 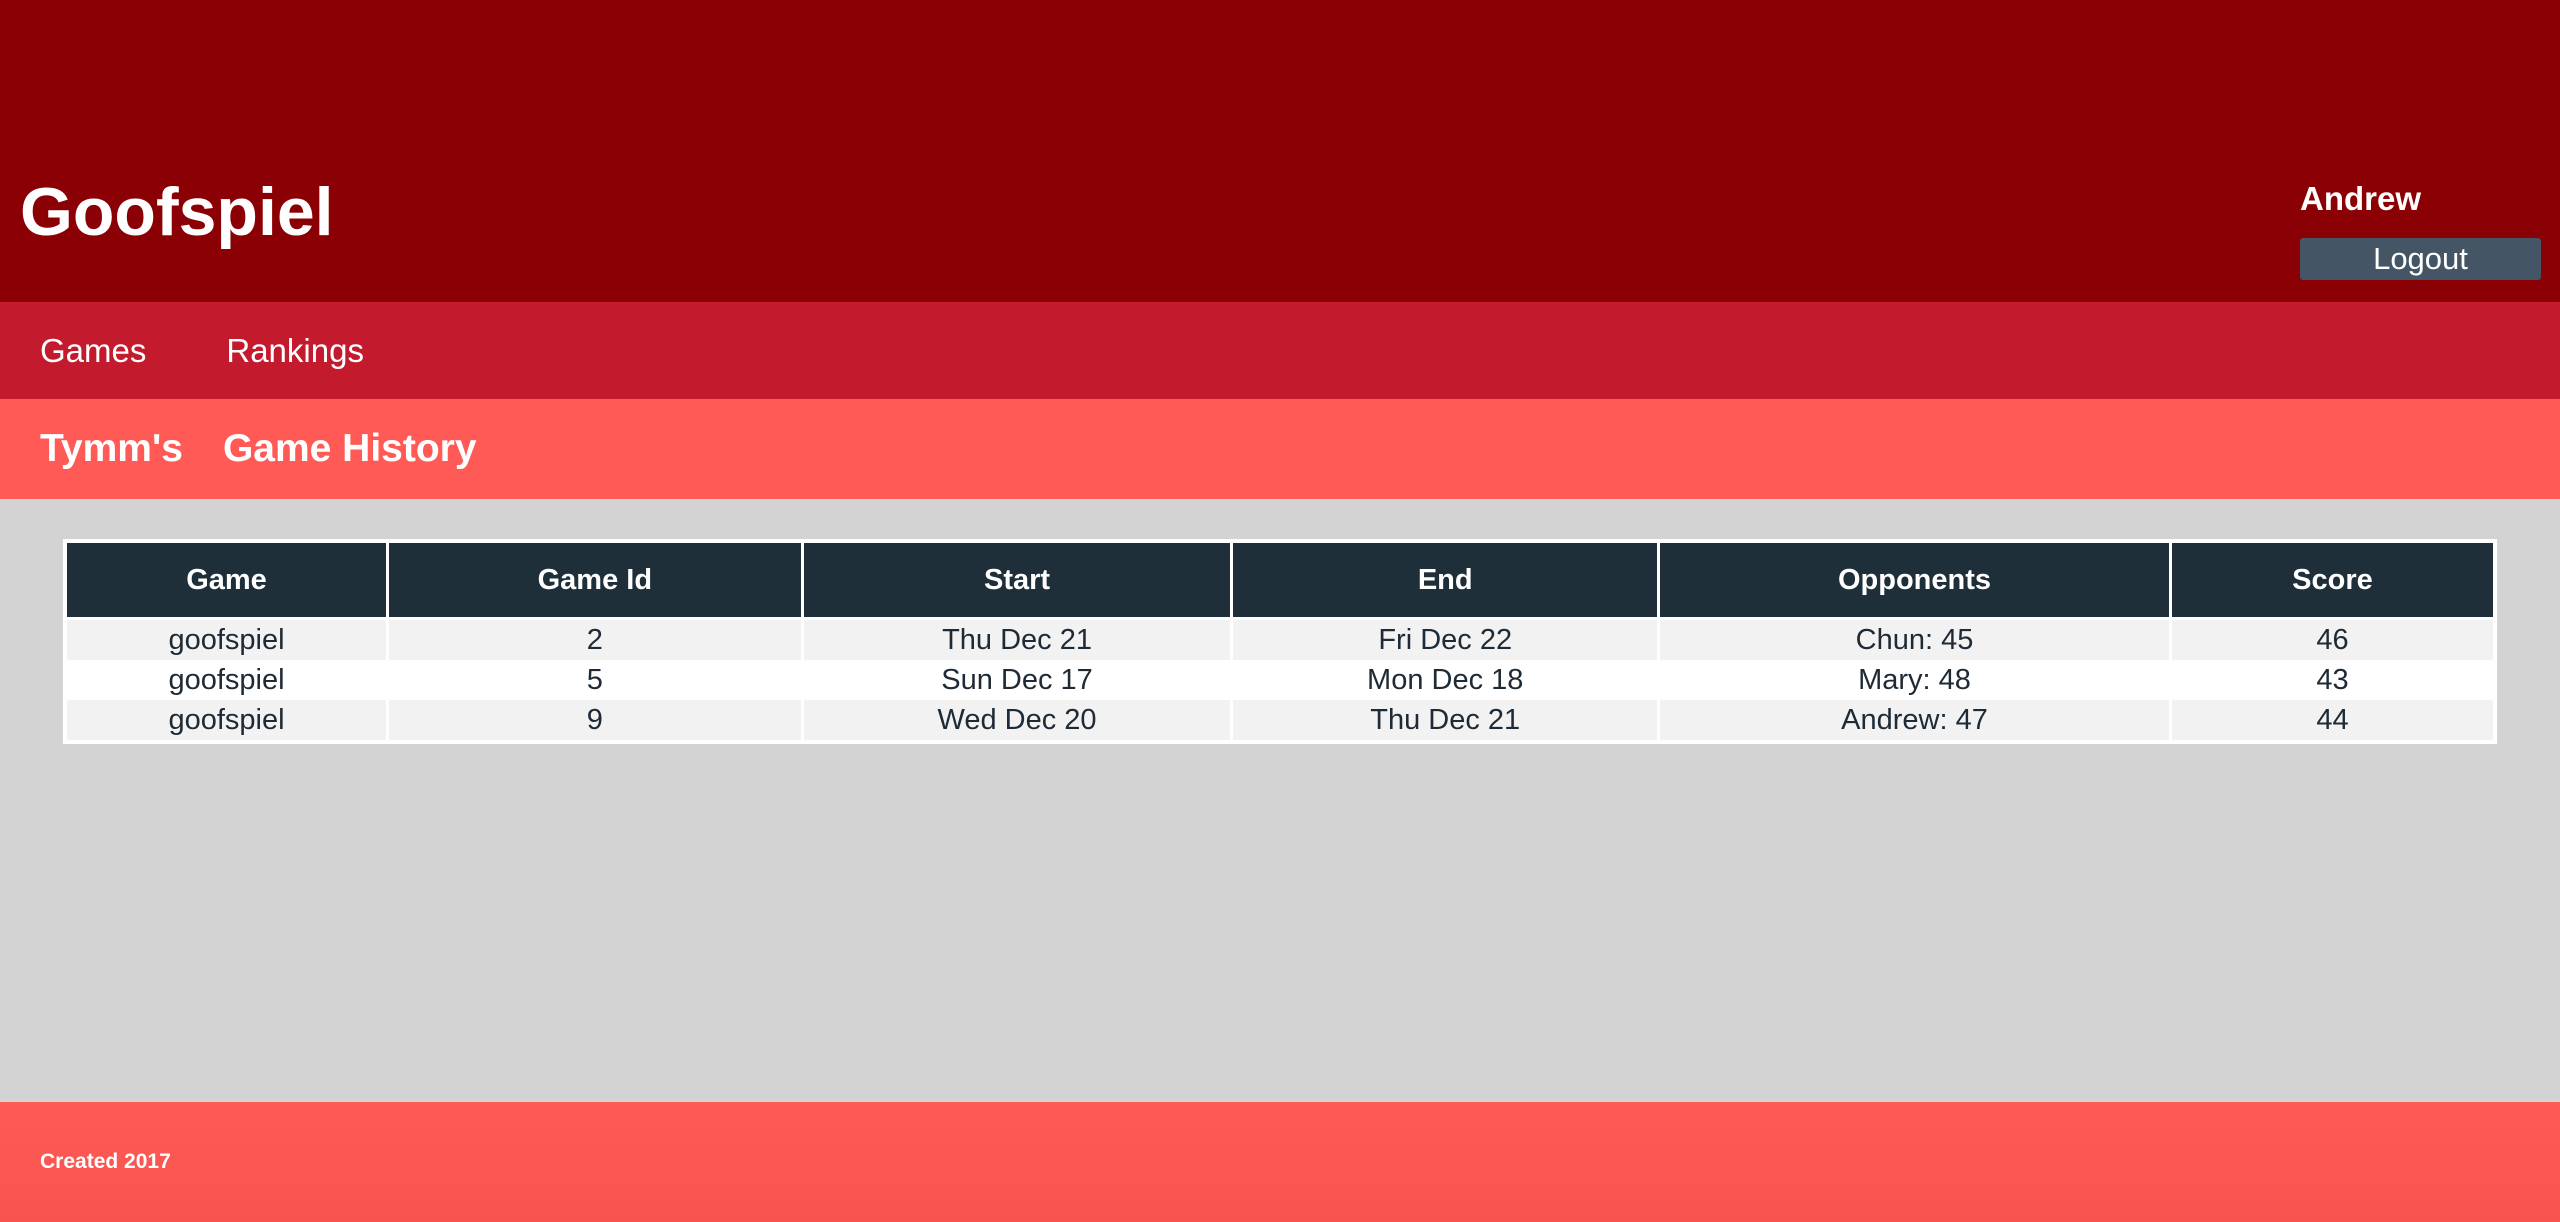 What do you see at coordinates (1280, 350) in the screenshot?
I see `main-nav: Games Rankings` at bounding box center [1280, 350].